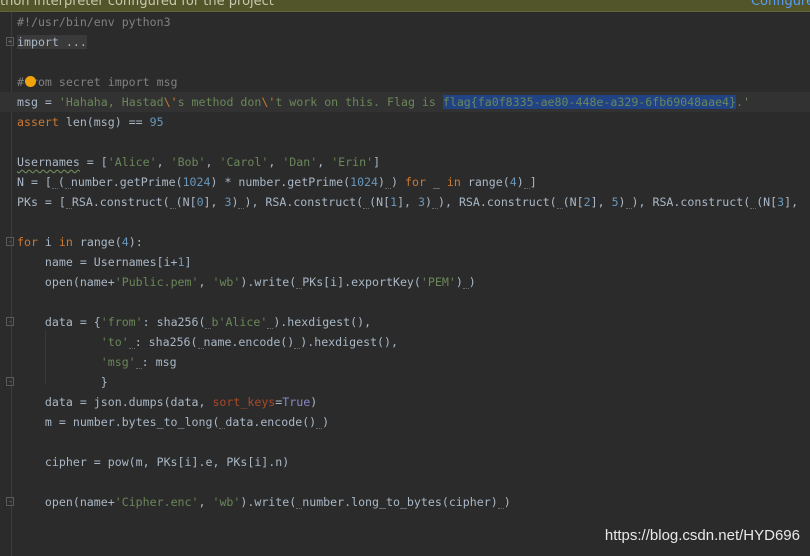 Image resolution: width=810 pixels, height=556 pixels. What do you see at coordinates (97, 262) in the screenshot?
I see `code-token: name = Usernames[i+` at bounding box center [97, 262].